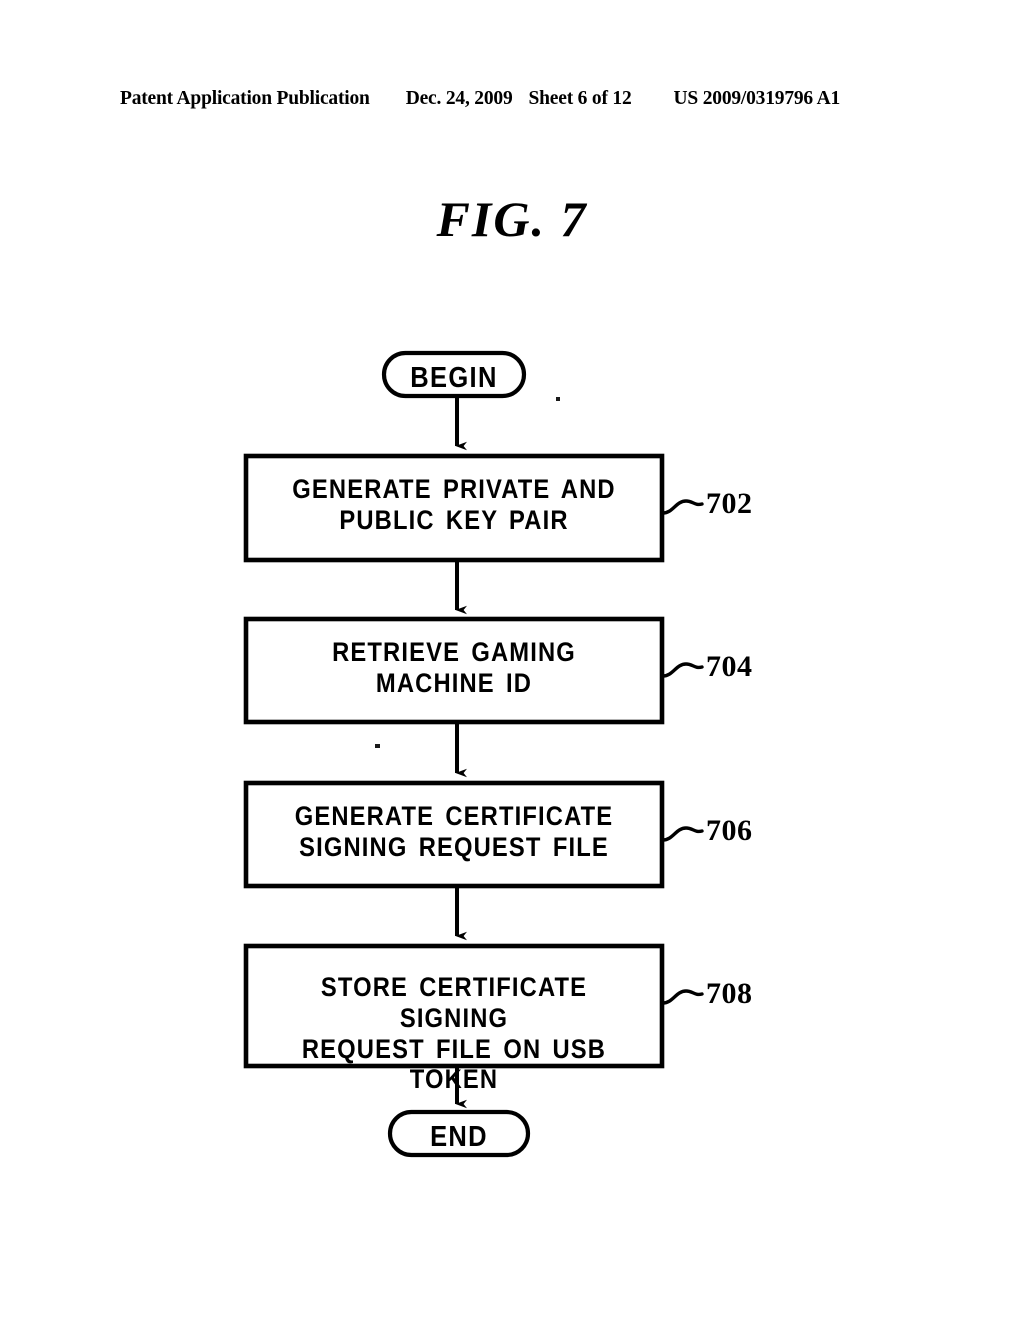 The height and width of the screenshot is (1320, 1024). Describe the element at coordinates (729, 503) in the screenshot. I see `reference-numeral-702: 702` at that location.